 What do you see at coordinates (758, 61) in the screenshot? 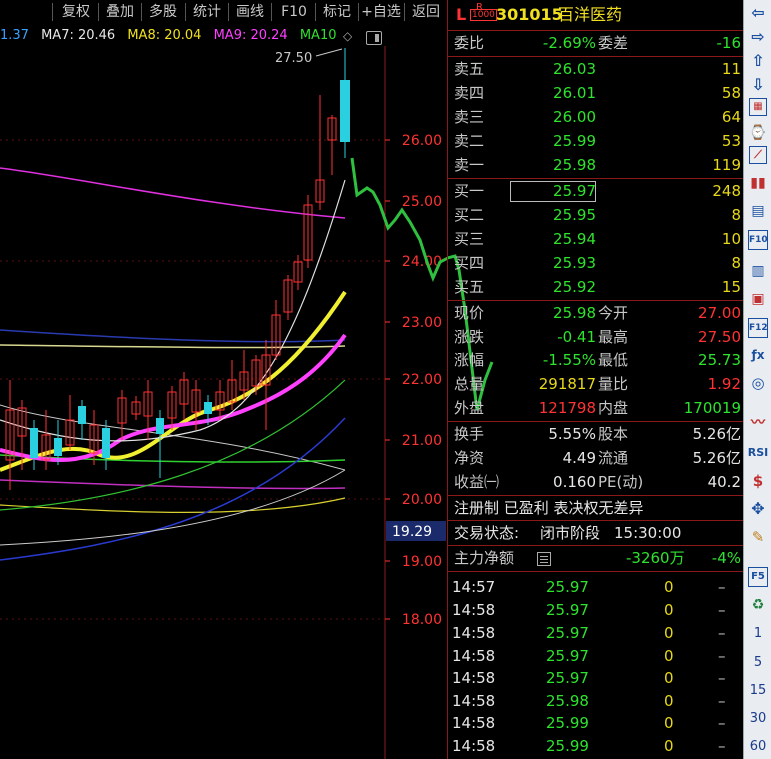
I see `arrow-up-icon: ⇧` at bounding box center [758, 61].